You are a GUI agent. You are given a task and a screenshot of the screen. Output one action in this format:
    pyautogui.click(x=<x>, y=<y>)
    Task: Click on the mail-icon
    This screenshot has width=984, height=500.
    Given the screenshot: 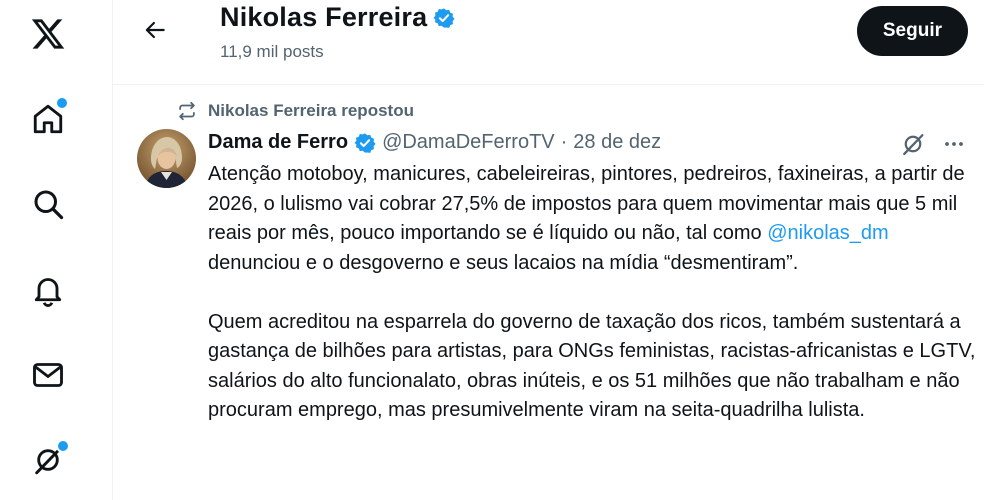 What is the action you would take?
    pyautogui.click(x=48, y=375)
    